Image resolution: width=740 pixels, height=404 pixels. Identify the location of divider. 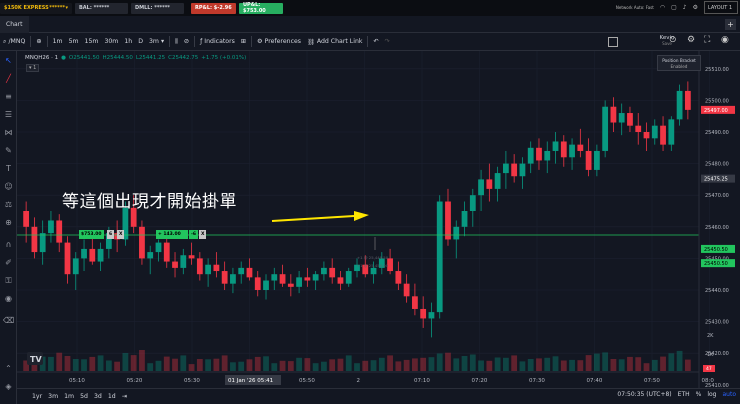
(170, 41).